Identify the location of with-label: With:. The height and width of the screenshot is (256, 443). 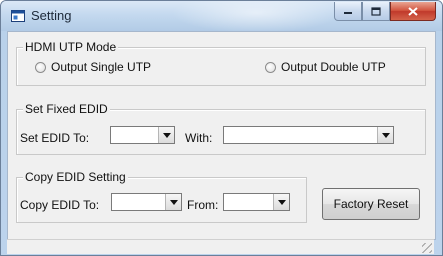
(199, 138).